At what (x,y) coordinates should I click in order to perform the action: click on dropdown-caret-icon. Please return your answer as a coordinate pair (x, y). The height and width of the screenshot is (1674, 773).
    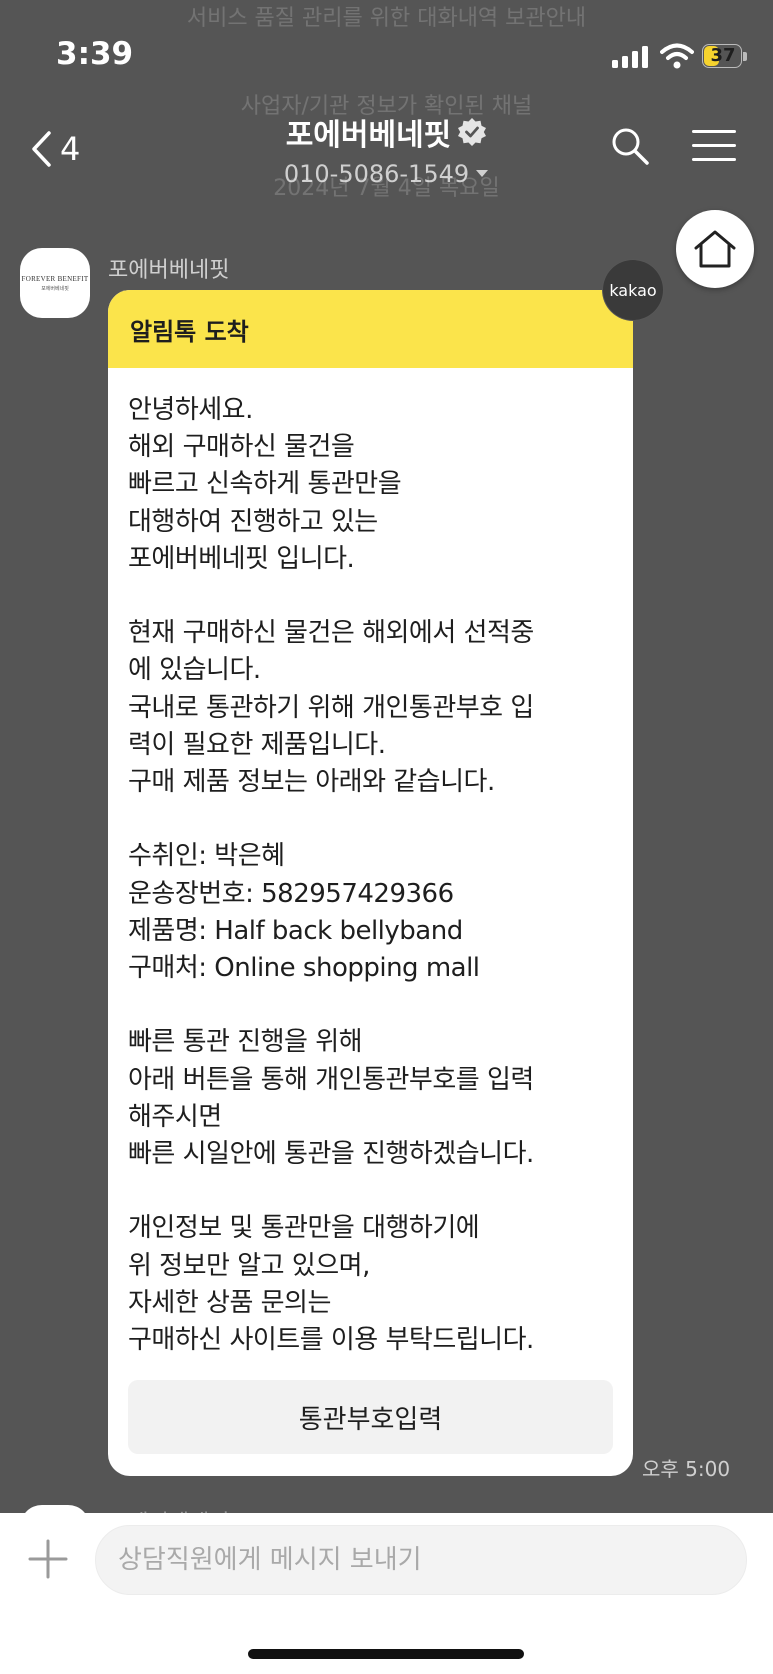
    Looking at the image, I should click on (482, 173).